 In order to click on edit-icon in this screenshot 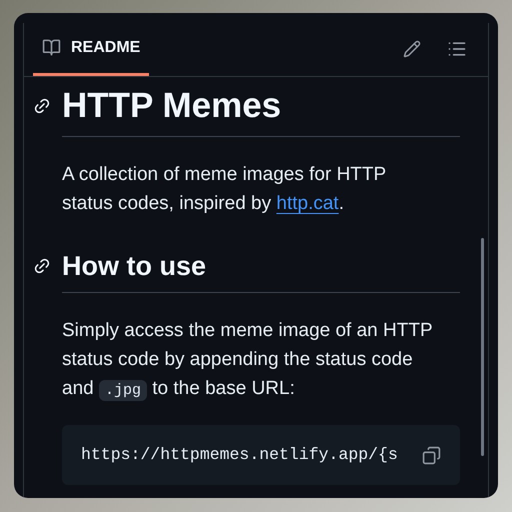, I will do `click(412, 49)`.